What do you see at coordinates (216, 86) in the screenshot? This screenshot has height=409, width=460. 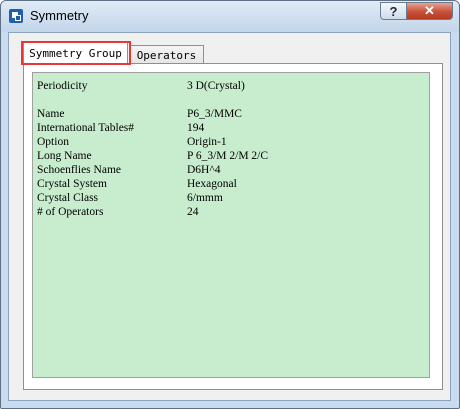 I see `periodicity-value: 3 D(Crystal)` at bounding box center [216, 86].